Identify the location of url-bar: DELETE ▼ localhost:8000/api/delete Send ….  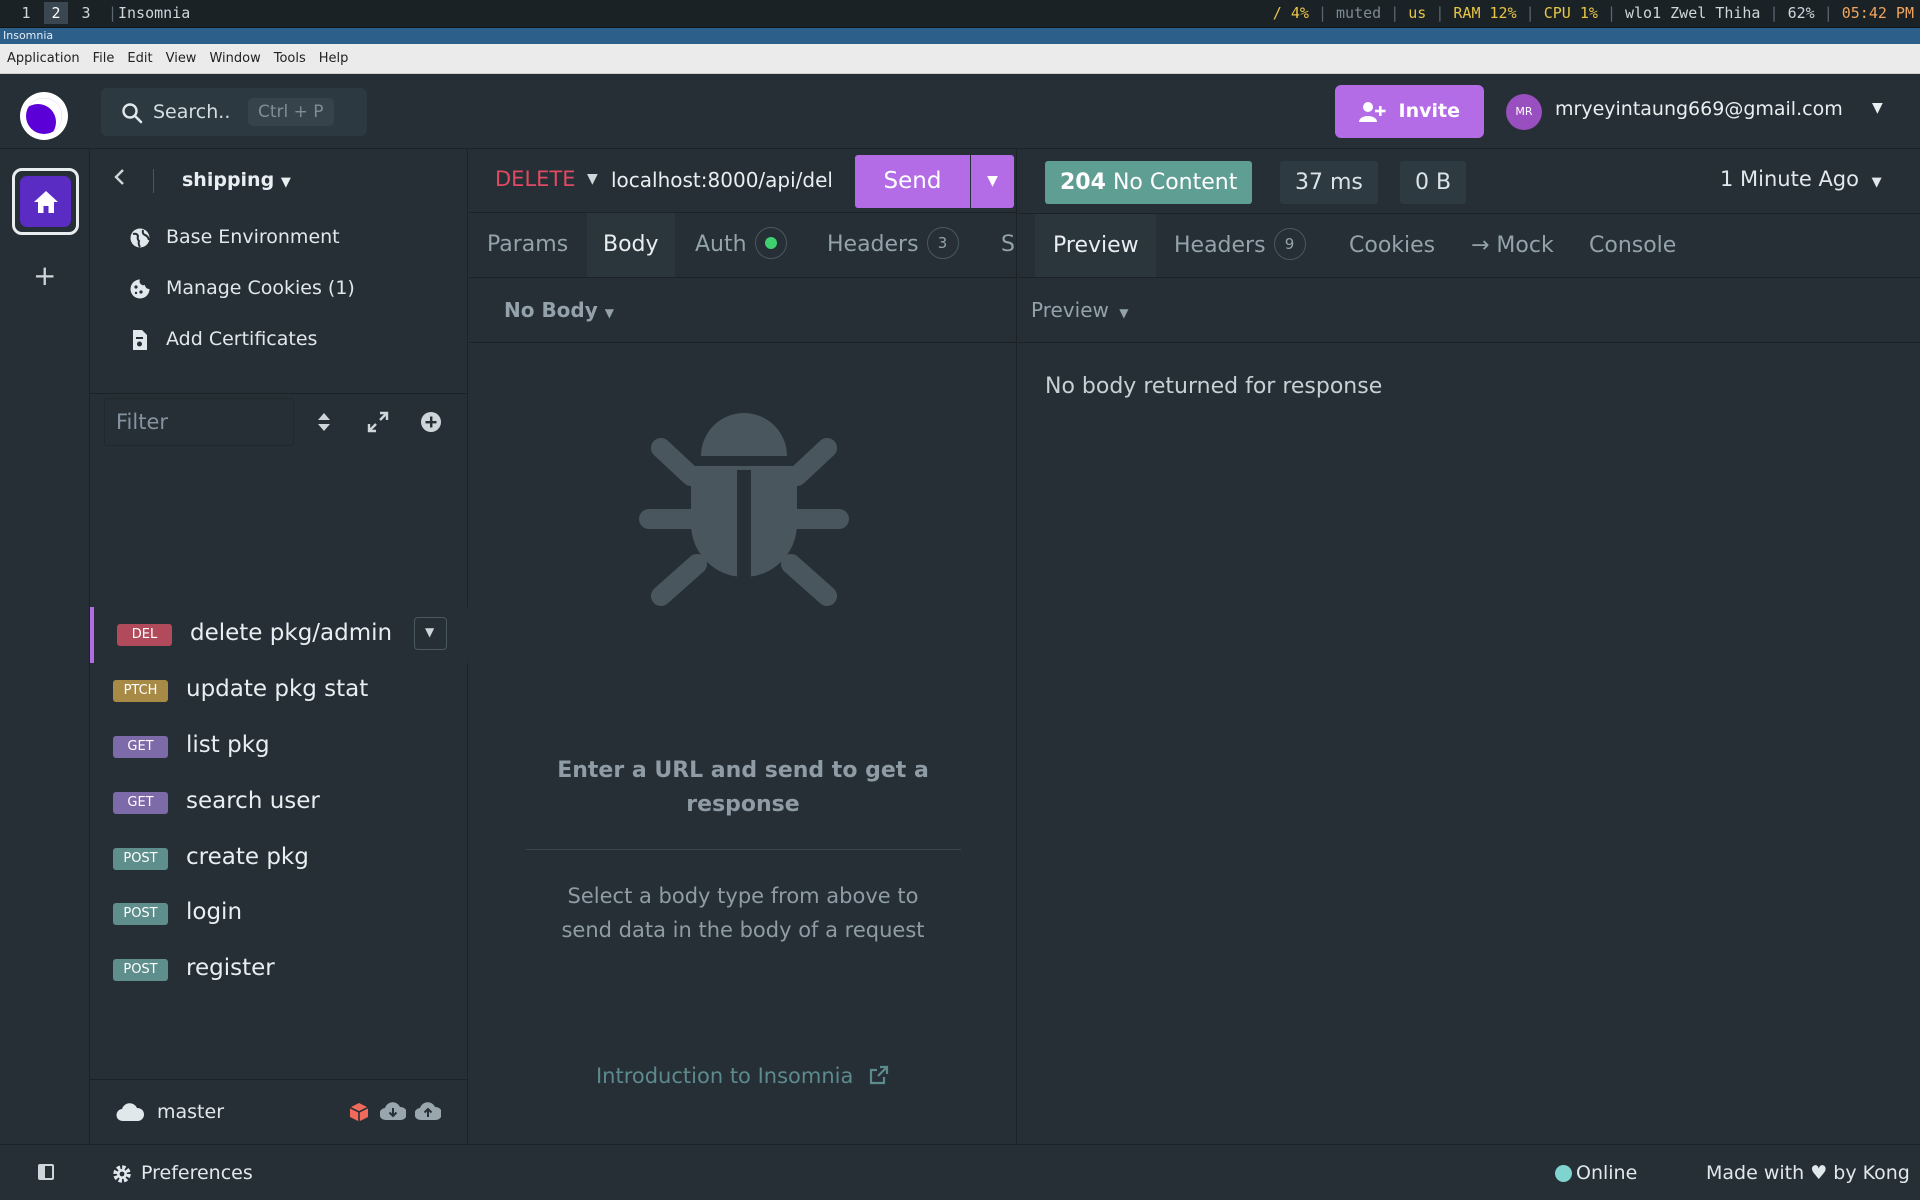
(743, 181).